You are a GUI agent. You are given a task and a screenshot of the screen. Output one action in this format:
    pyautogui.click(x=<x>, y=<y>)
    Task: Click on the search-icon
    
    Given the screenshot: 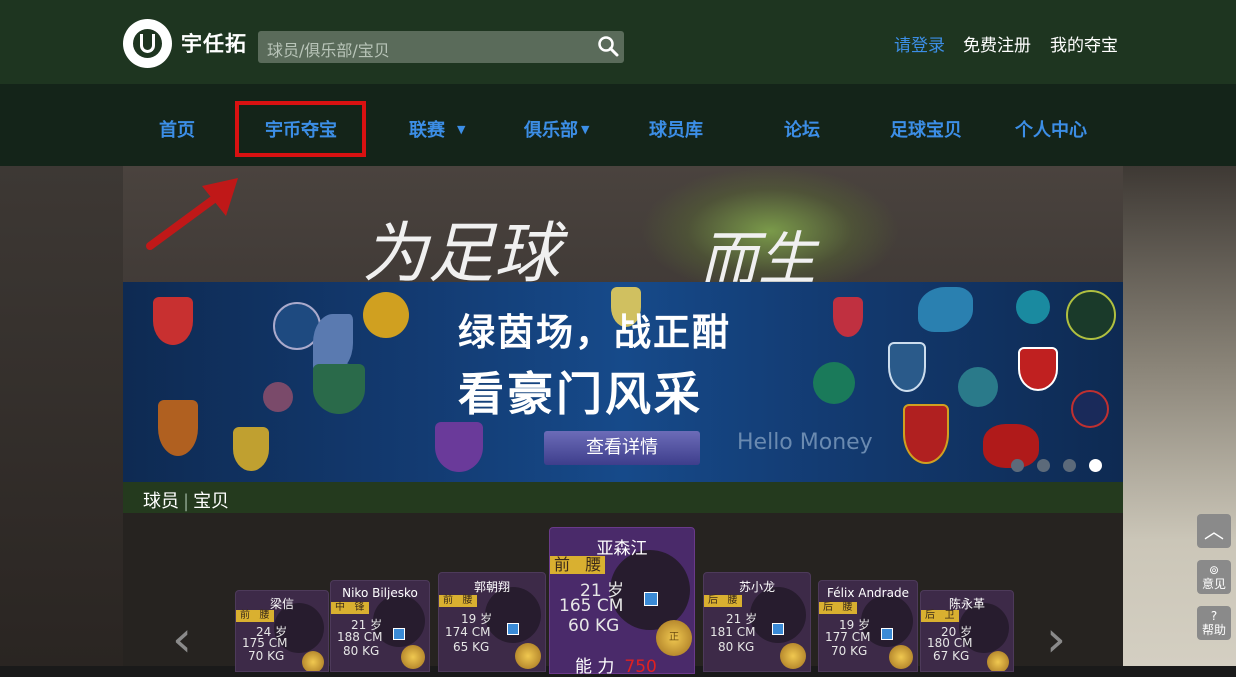 What is the action you would take?
    pyautogui.click(x=608, y=46)
    